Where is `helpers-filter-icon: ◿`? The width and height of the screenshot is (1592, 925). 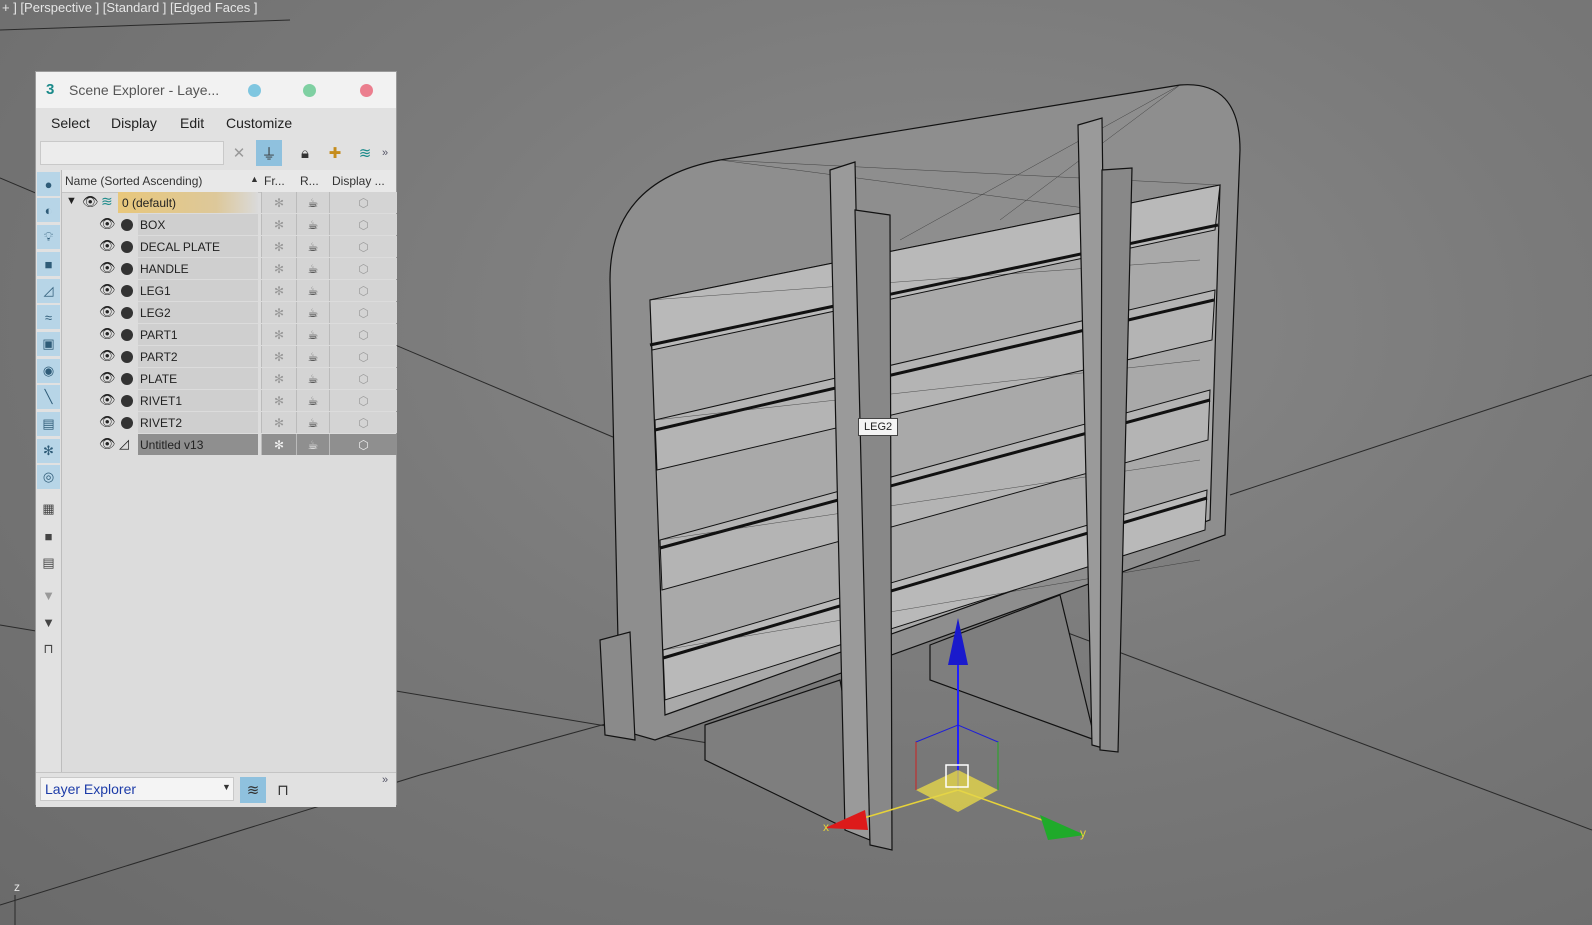
helpers-filter-icon: ◿ is located at coordinates (48, 291).